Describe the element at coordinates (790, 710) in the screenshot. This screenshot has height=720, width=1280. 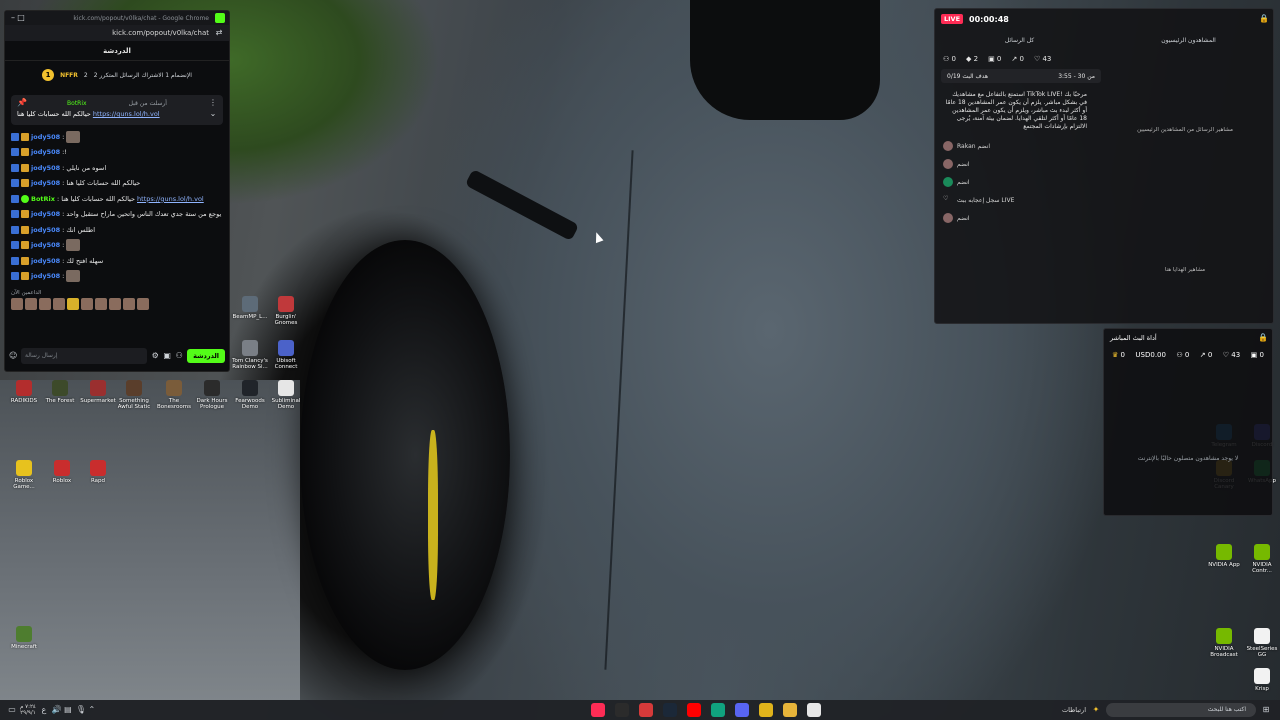
I see `explorer-icon` at that location.